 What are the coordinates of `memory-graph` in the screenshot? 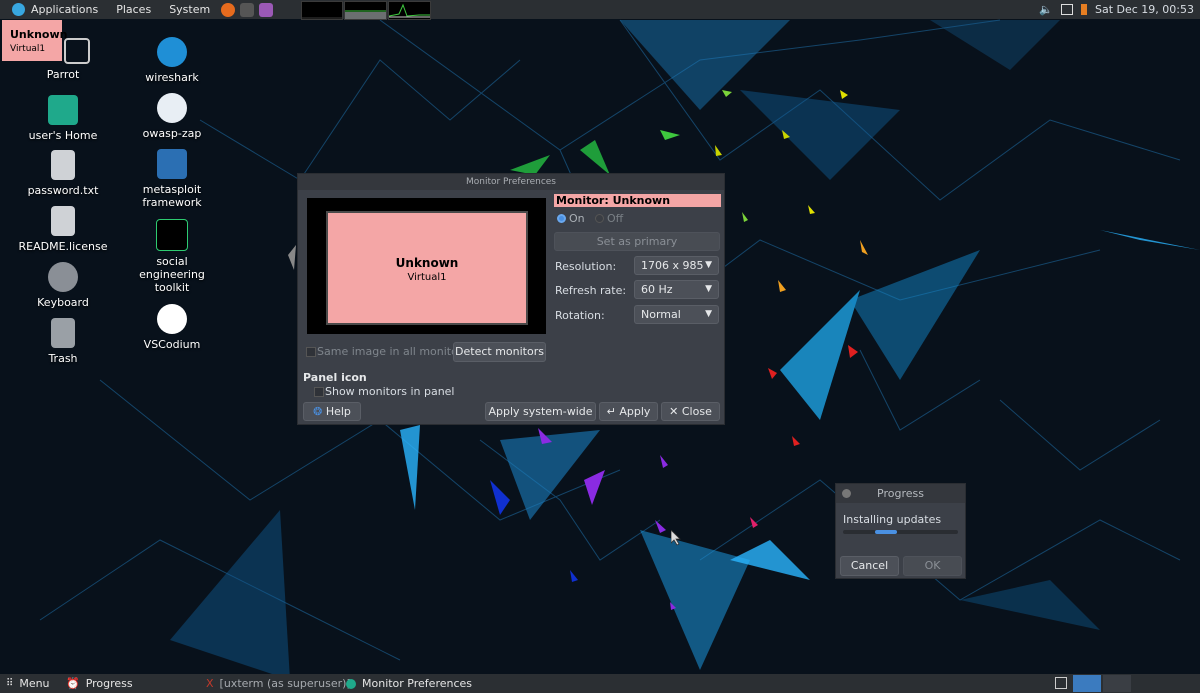 It's located at (365, 10).